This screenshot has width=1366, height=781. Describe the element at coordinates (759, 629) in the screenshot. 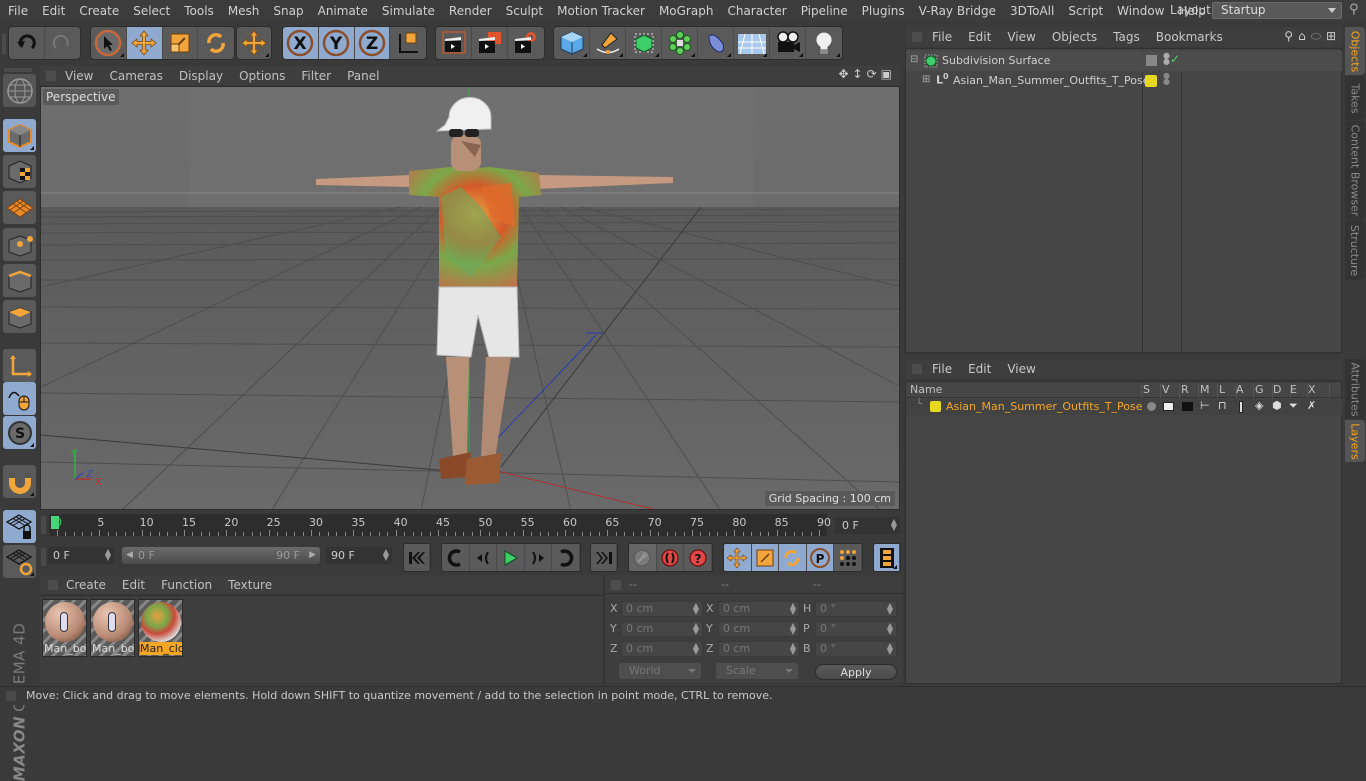

I see `size-y-field: 0 cm ▲ ▼` at that location.